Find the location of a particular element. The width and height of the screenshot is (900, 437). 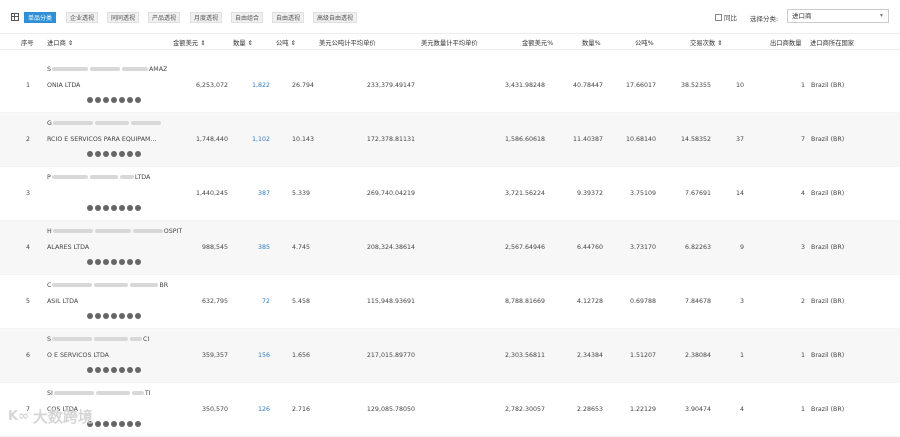

importer-name-line2: ALARES LTDA is located at coordinates (68, 247).